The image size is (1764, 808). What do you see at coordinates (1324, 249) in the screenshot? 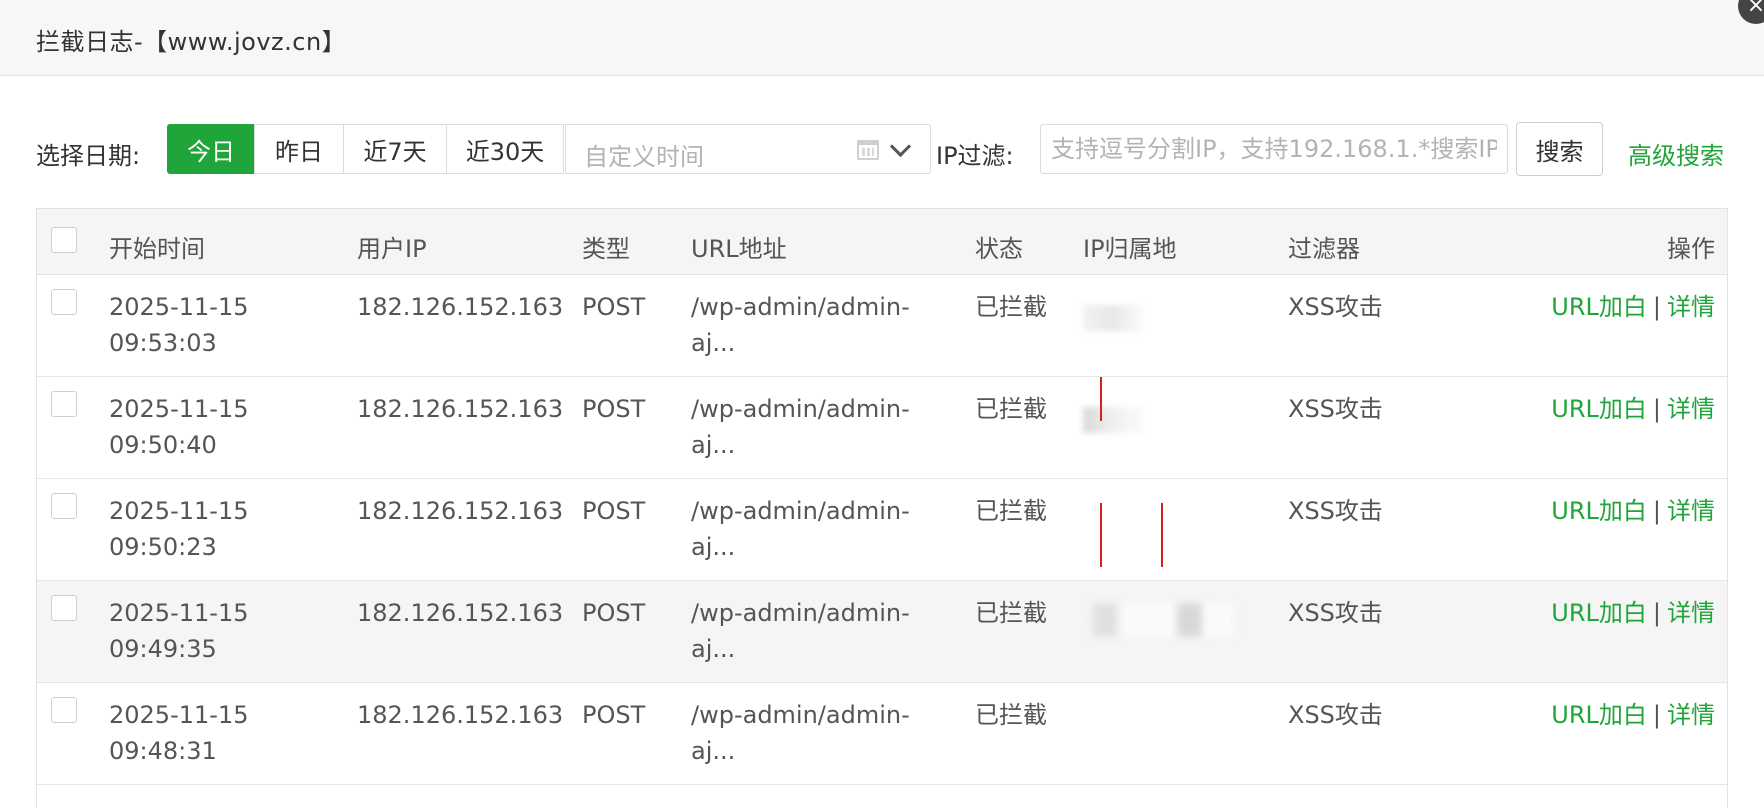
I see `header-filter: 过滤器` at bounding box center [1324, 249].